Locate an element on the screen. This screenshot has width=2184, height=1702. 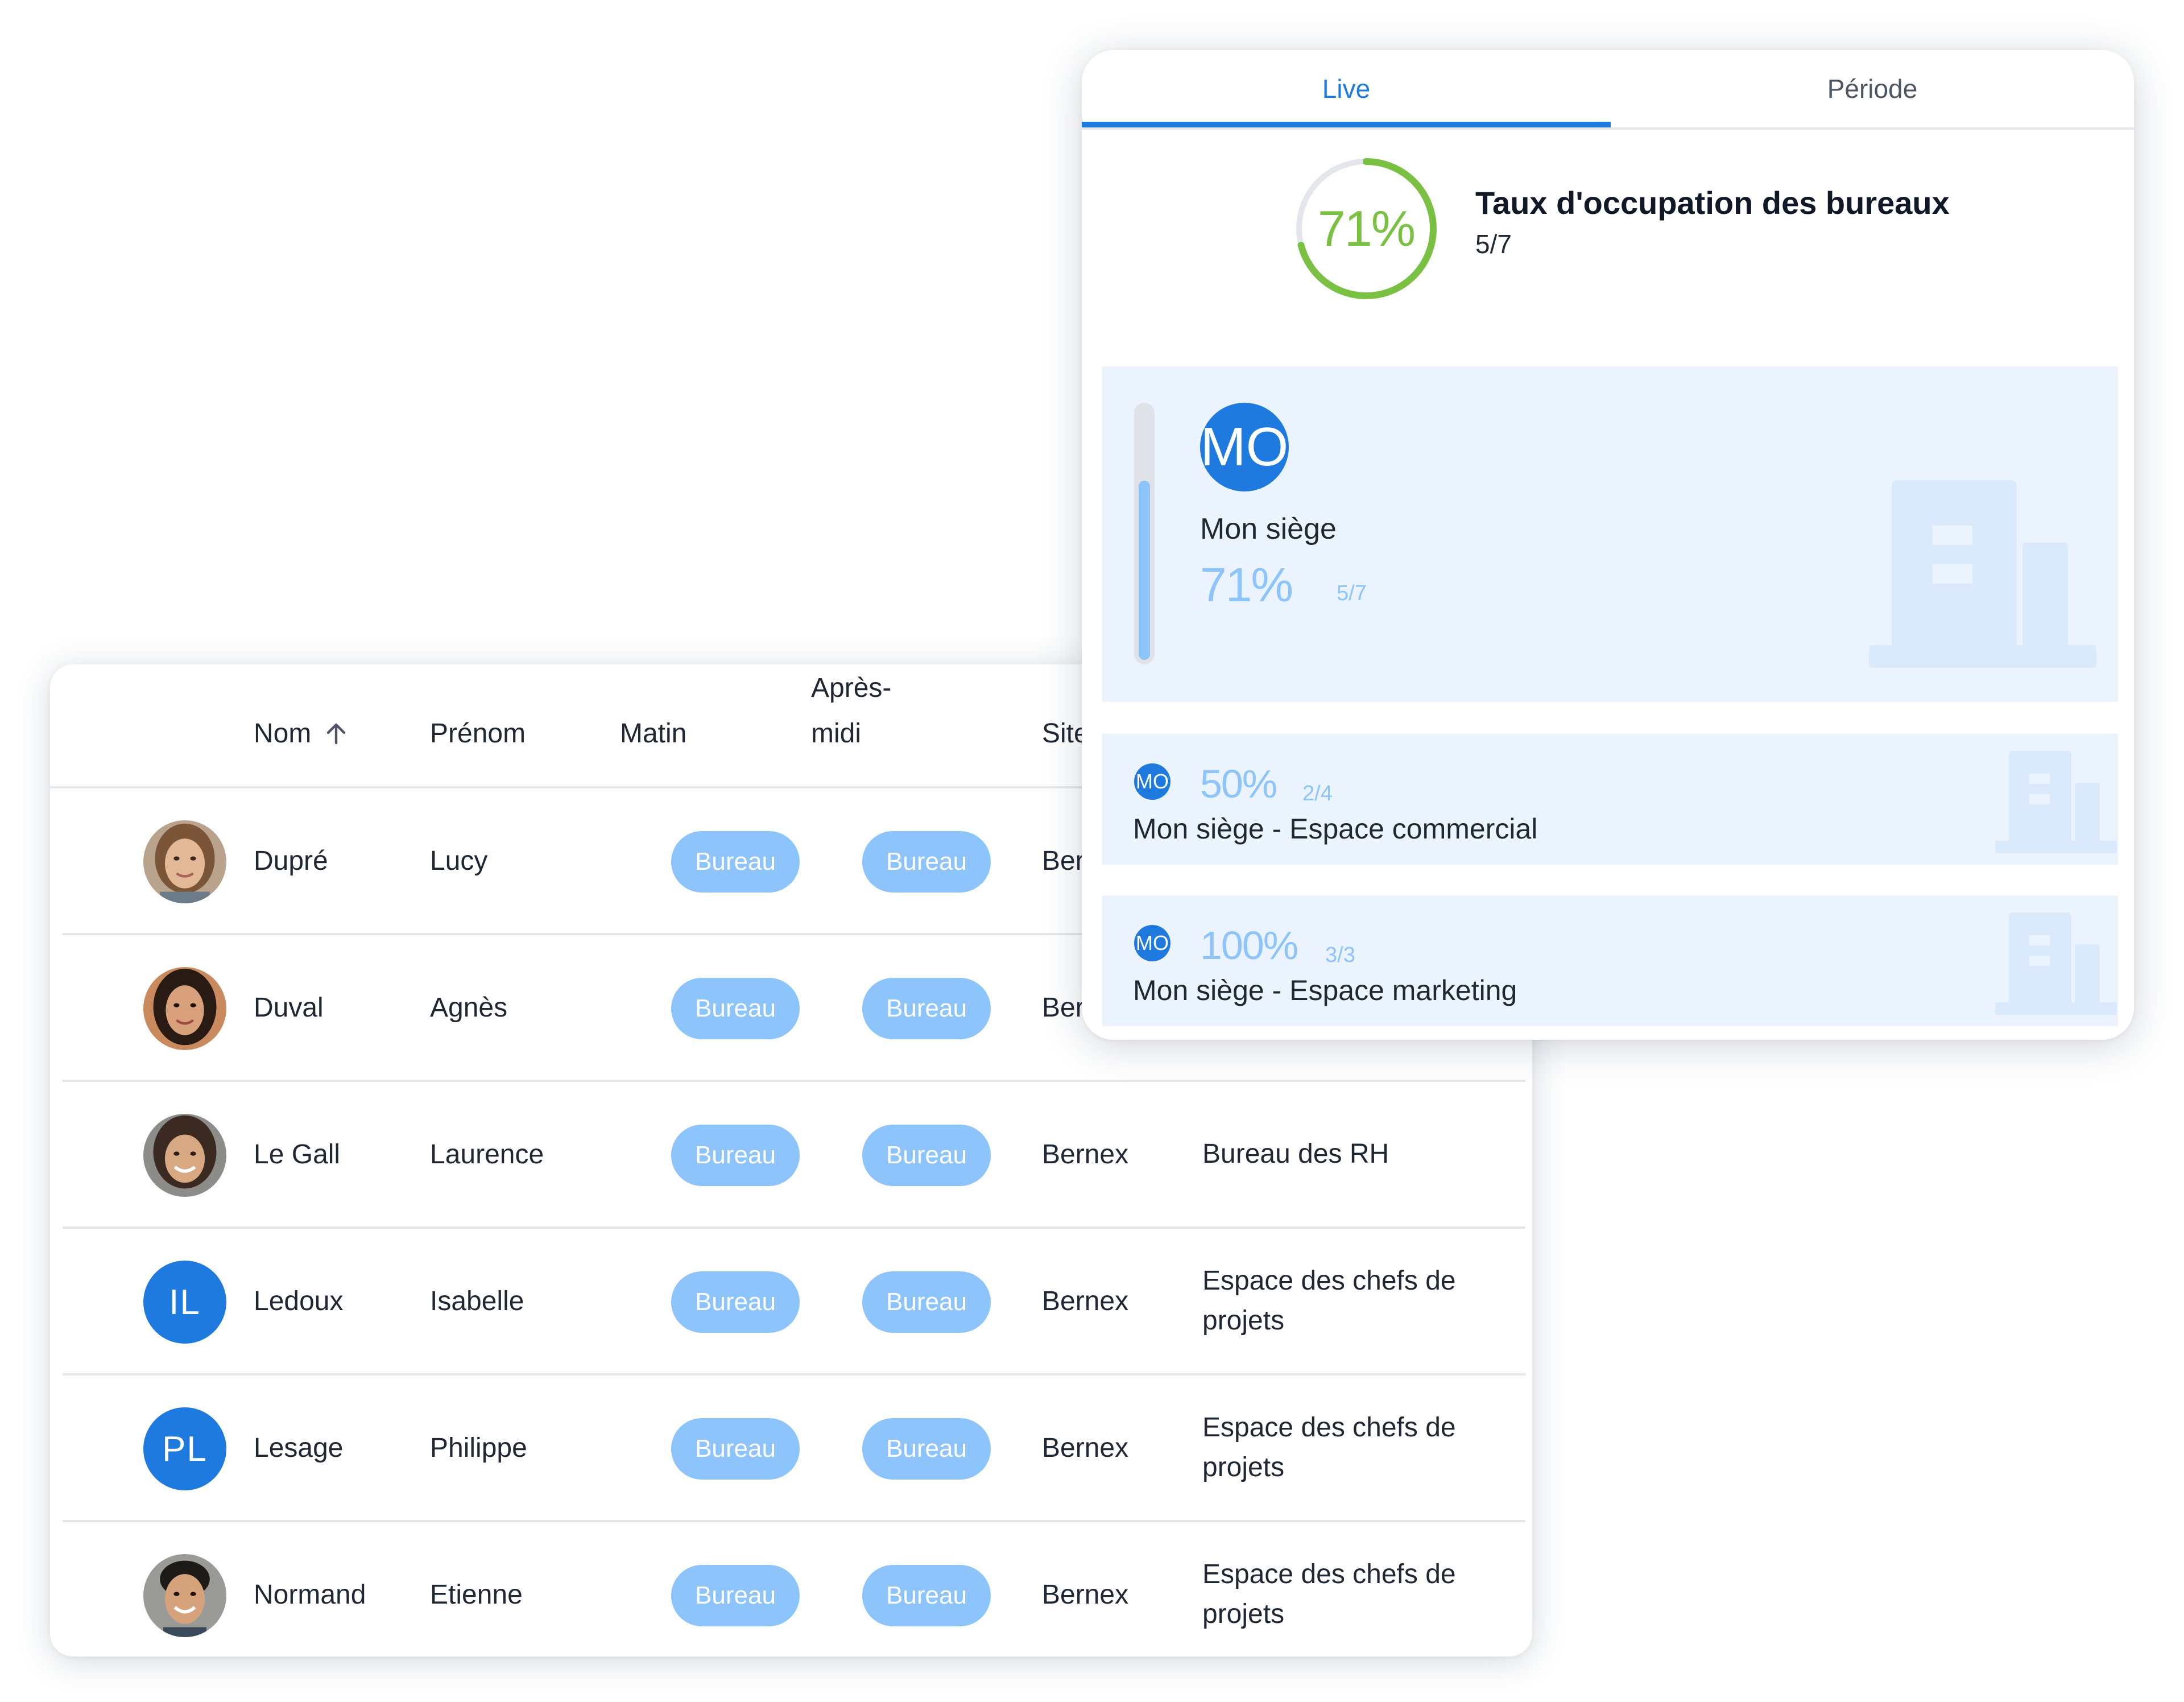
site-panel-espace-commercial: MO 50% 2/4 Mon siège - Espace commercial is located at coordinates (1610, 800).